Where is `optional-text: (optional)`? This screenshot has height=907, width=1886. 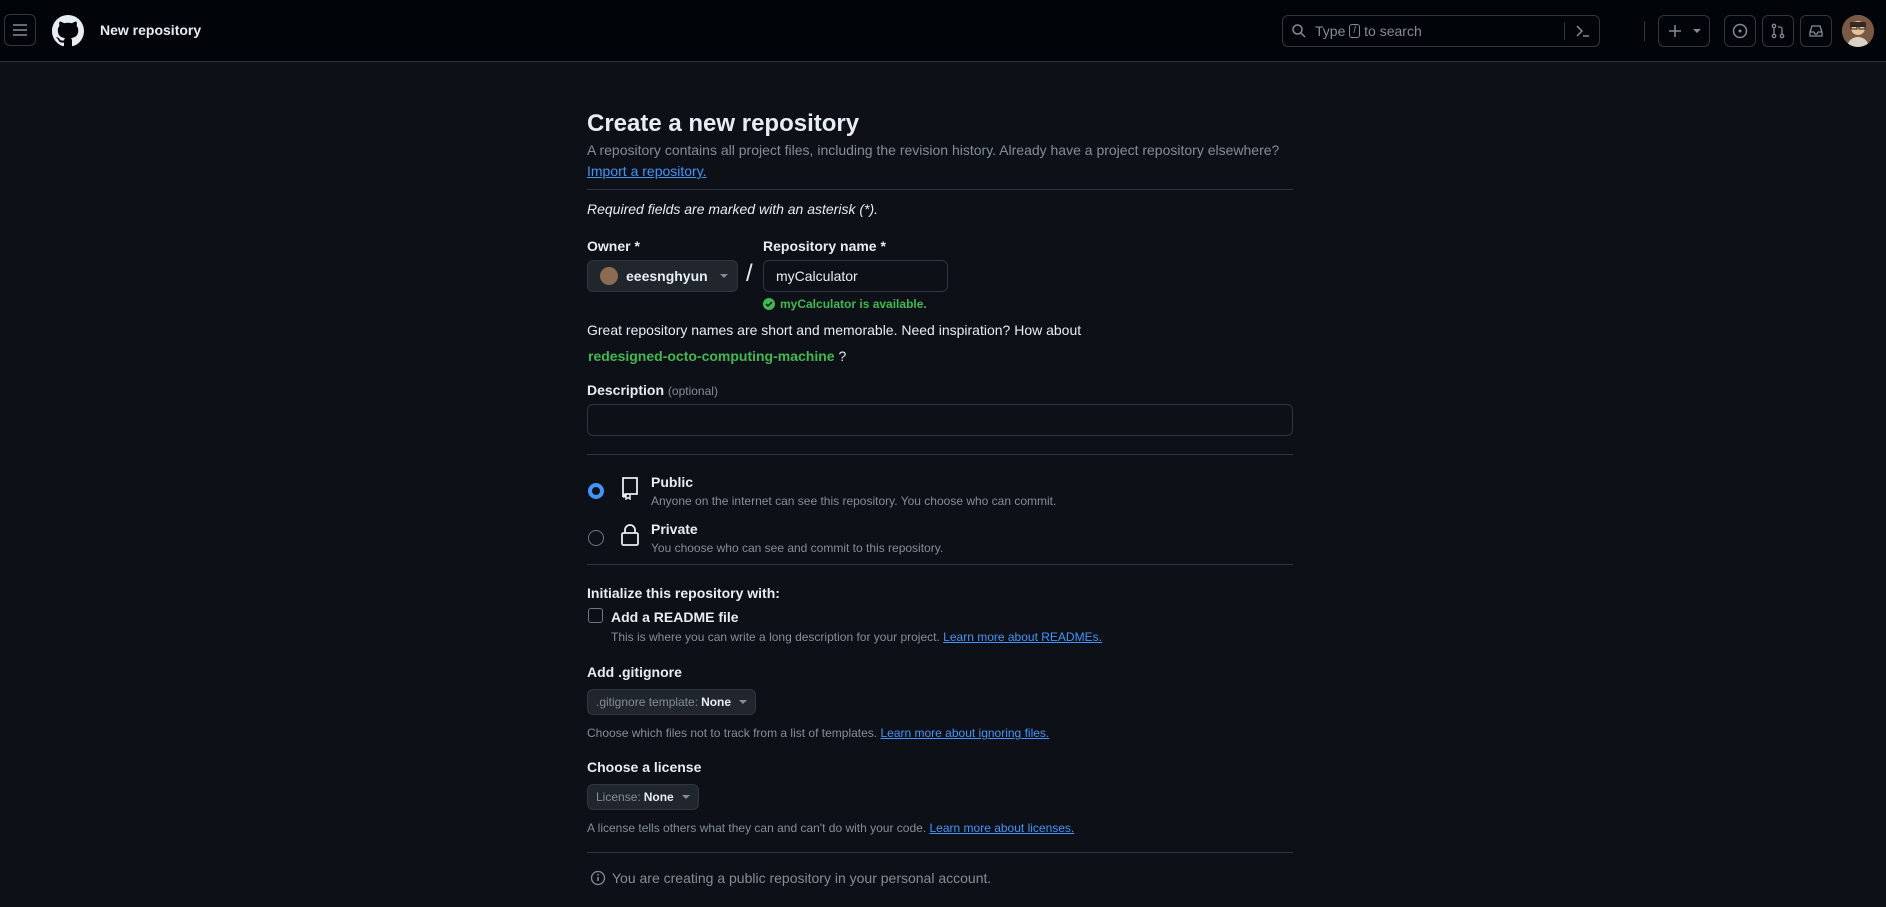 optional-text: (optional) is located at coordinates (692, 391).